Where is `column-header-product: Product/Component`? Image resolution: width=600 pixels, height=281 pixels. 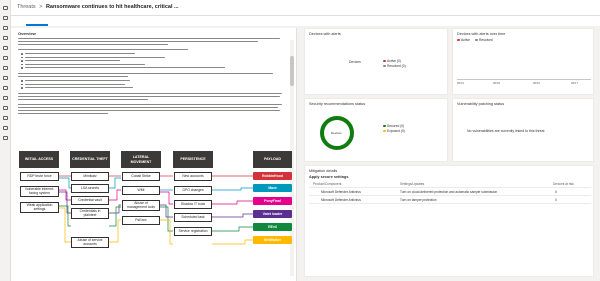
column-header-product: Product/Component is located at coordinates (327, 184).